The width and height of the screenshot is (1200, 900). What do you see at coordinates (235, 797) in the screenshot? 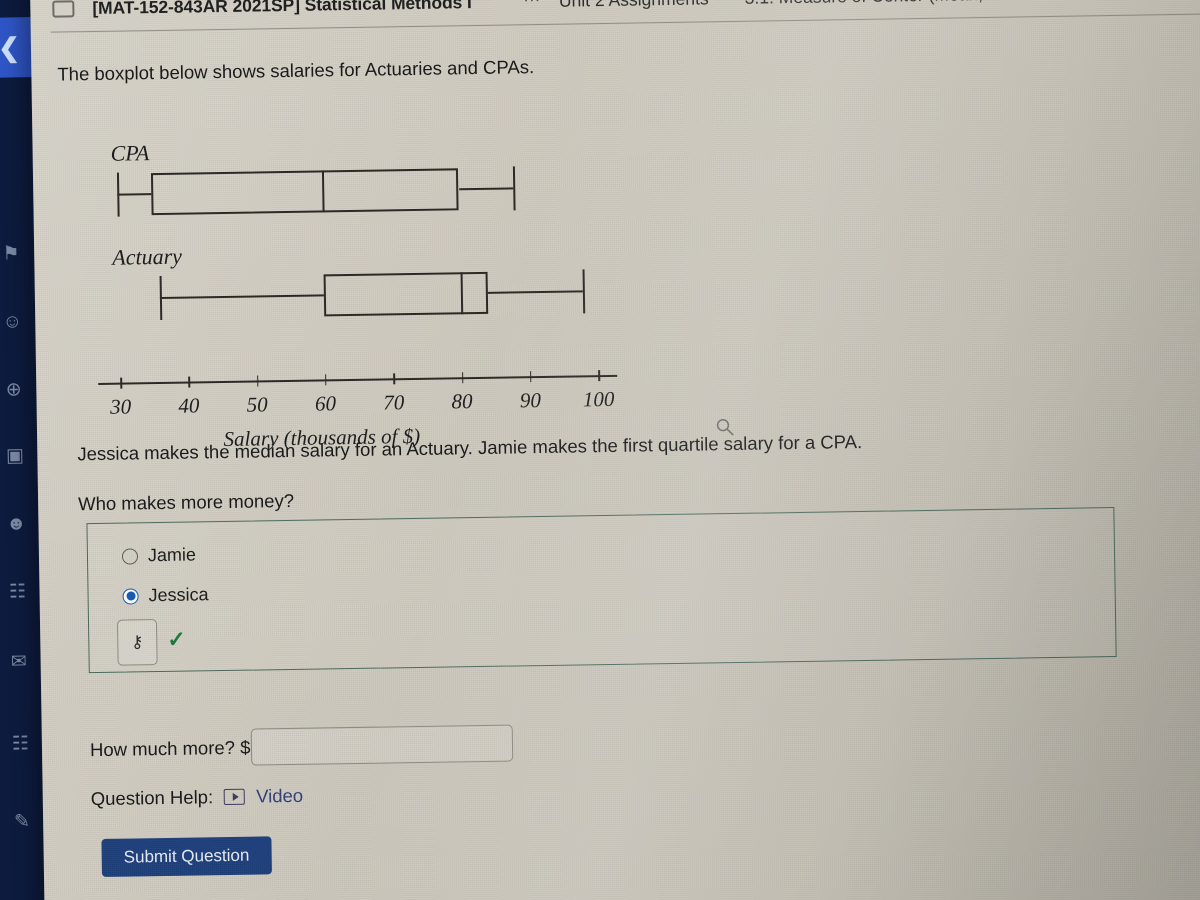
I see `video-play-icon` at bounding box center [235, 797].